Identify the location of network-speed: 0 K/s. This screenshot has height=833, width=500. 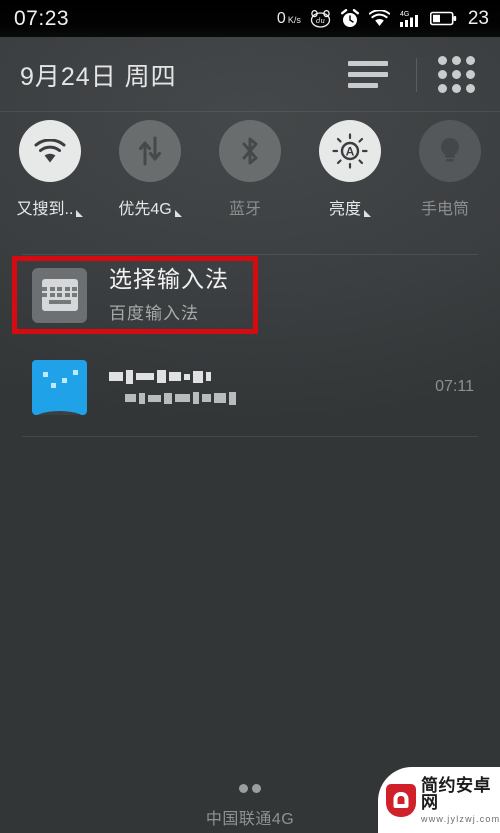
(289, 19).